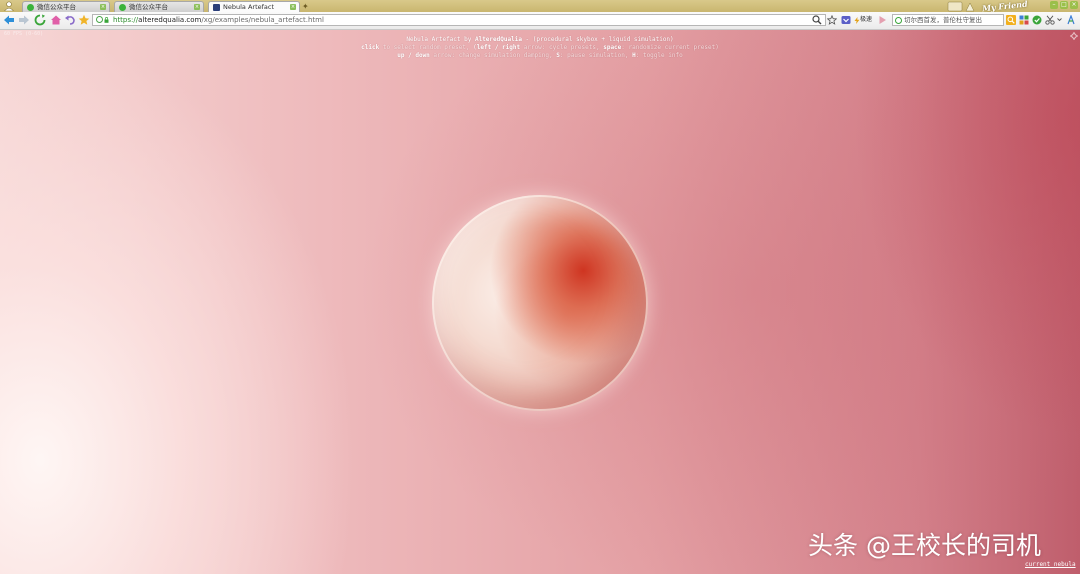 The width and height of the screenshot is (1080, 574). Describe the element at coordinates (943, 20) in the screenshot. I see `search-placeholder: 切尔西首发，普伦杜守复出` at that location.